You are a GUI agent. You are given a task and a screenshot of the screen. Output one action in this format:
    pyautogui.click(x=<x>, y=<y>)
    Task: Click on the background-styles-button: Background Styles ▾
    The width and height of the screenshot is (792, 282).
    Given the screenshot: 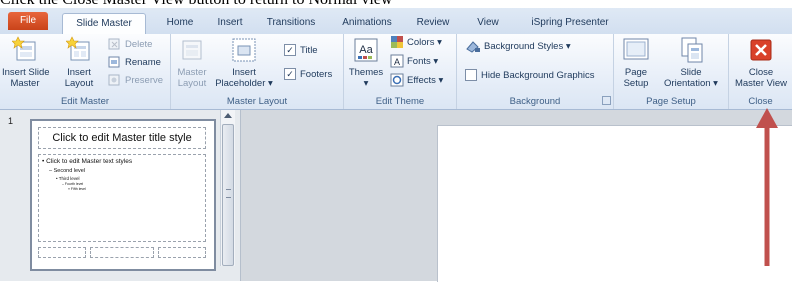 What is the action you would take?
    pyautogui.click(x=518, y=47)
    